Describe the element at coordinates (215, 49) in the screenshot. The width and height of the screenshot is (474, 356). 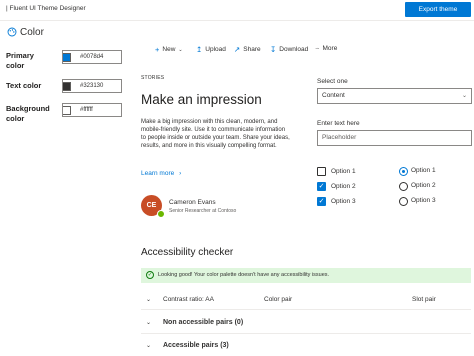
I see `upload-label: Upload` at that location.